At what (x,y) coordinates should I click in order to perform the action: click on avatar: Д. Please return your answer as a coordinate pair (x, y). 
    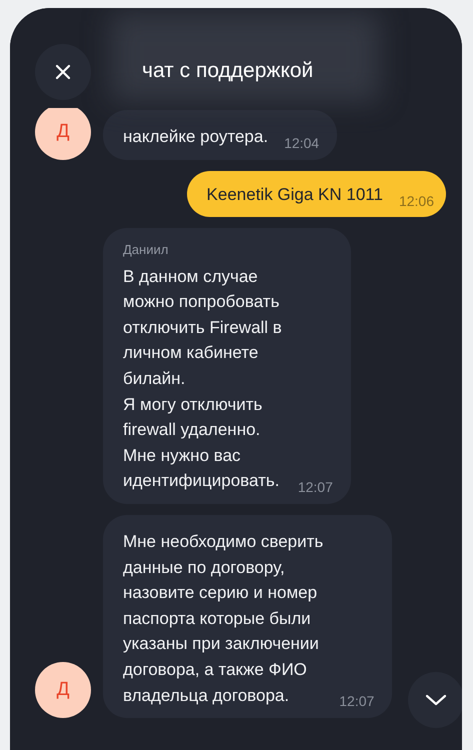
    Looking at the image, I should click on (63, 690).